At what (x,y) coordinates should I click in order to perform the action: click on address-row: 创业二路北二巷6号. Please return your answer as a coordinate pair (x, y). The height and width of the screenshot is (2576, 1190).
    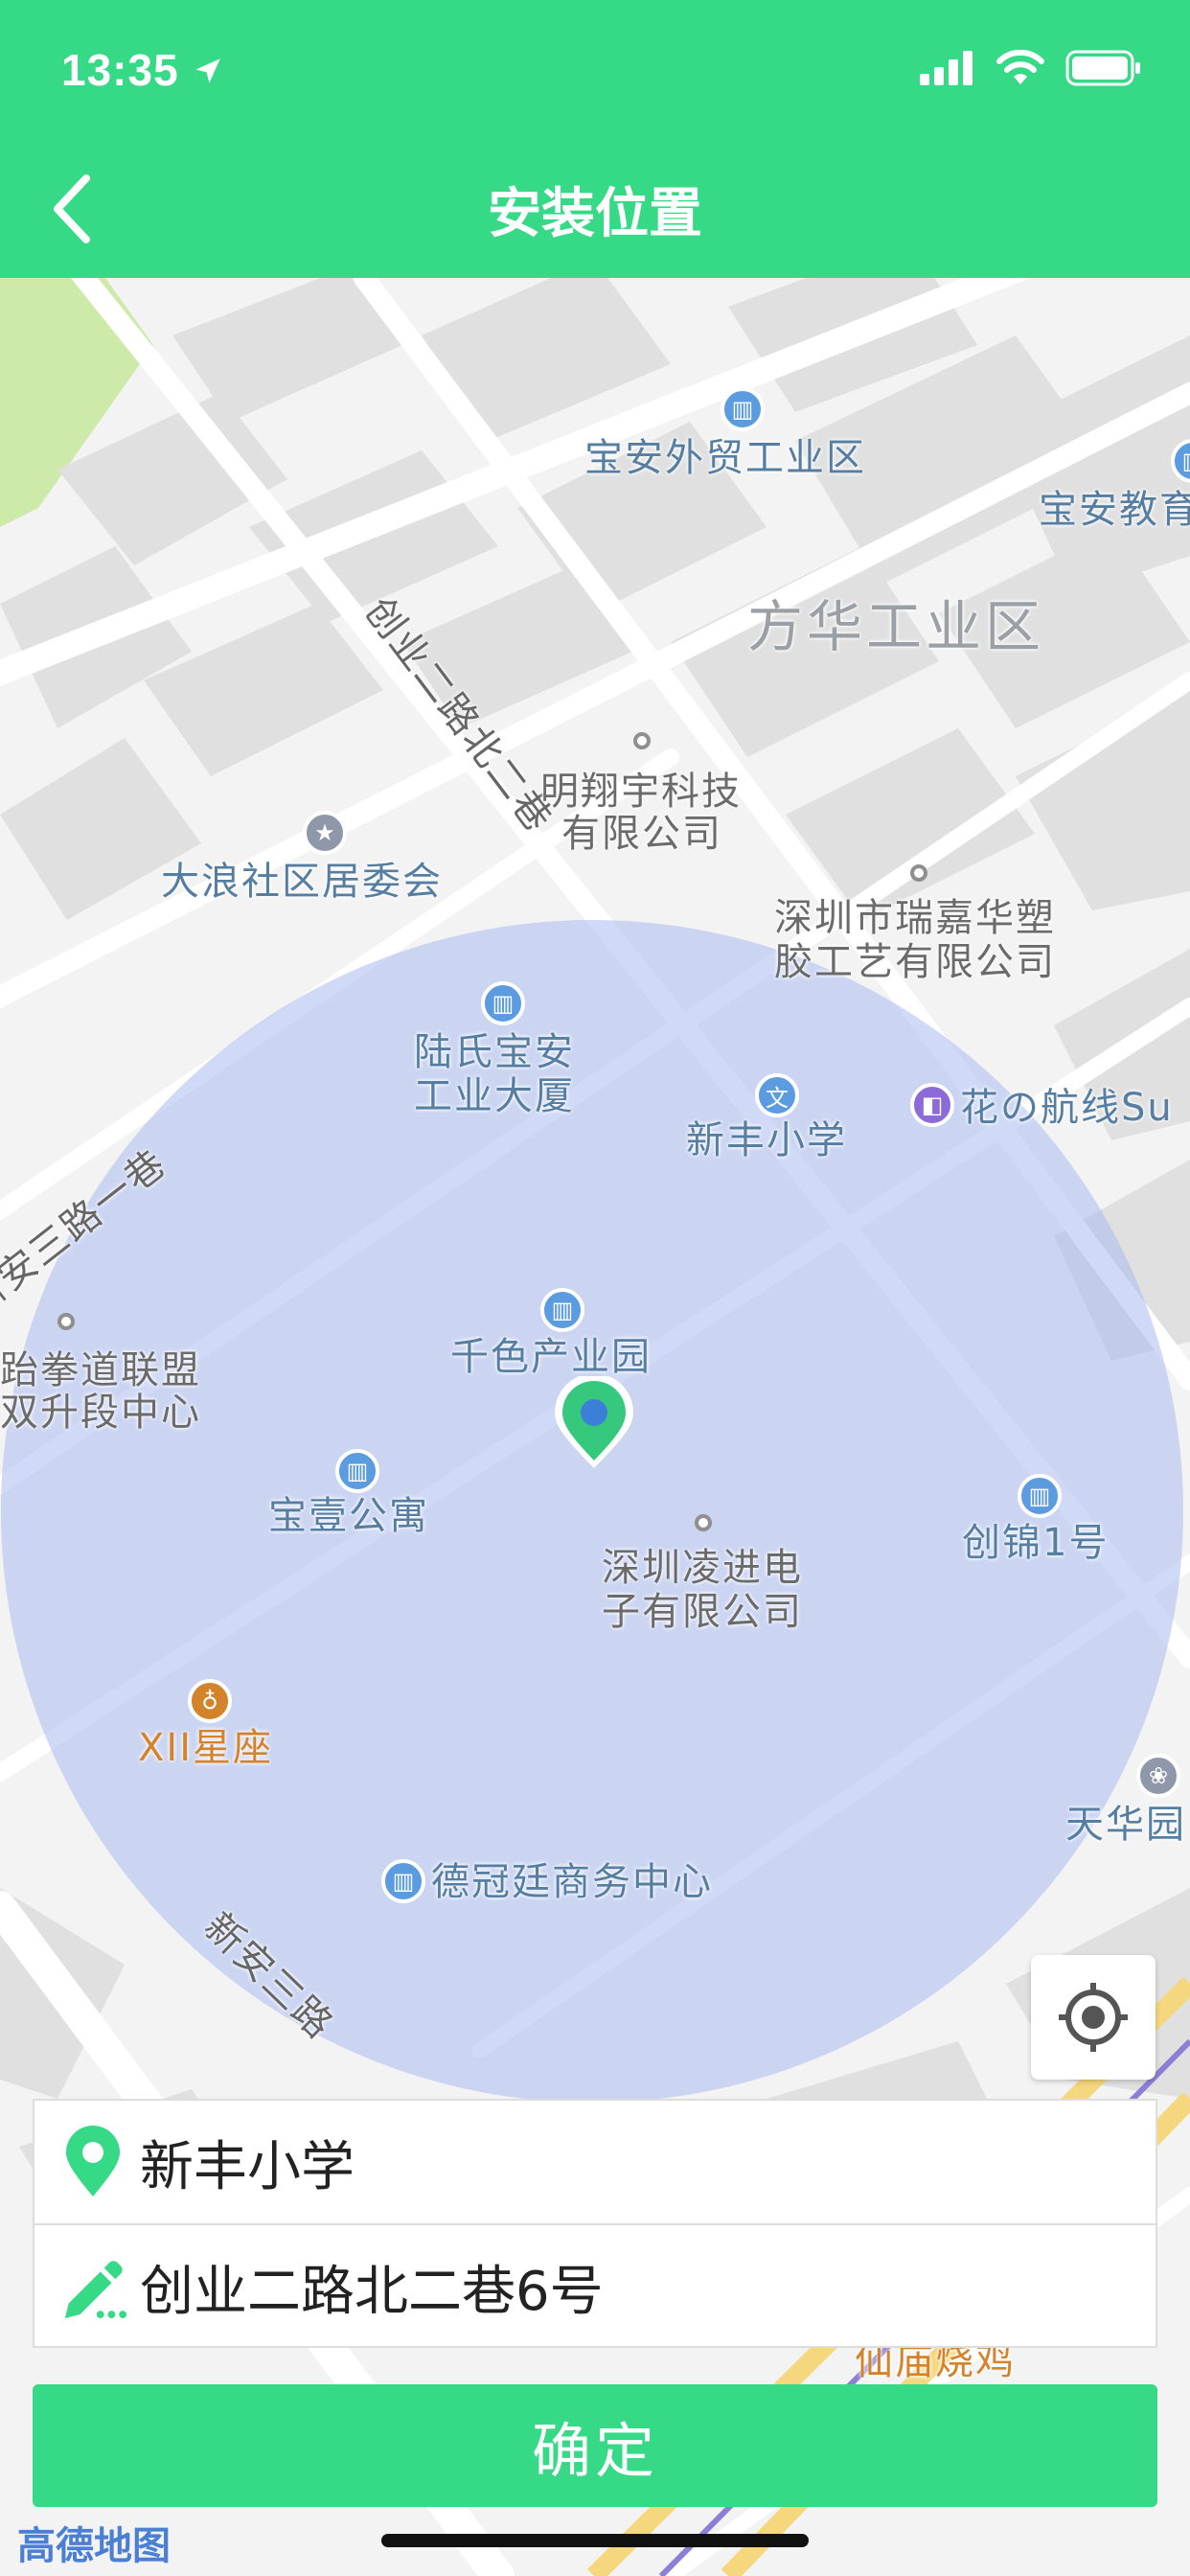
    Looking at the image, I should click on (595, 2285).